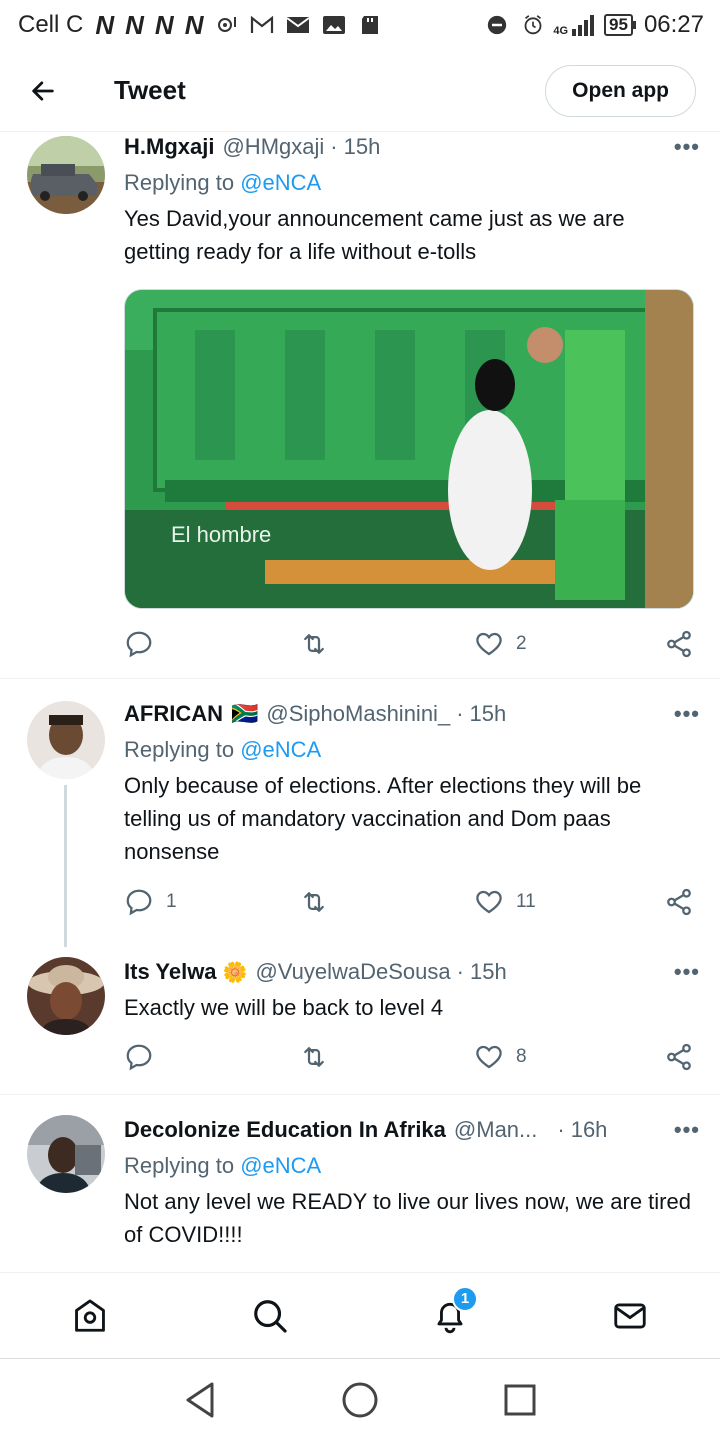  What do you see at coordinates (561, 902) in the screenshot?
I see `like-button: 11` at bounding box center [561, 902].